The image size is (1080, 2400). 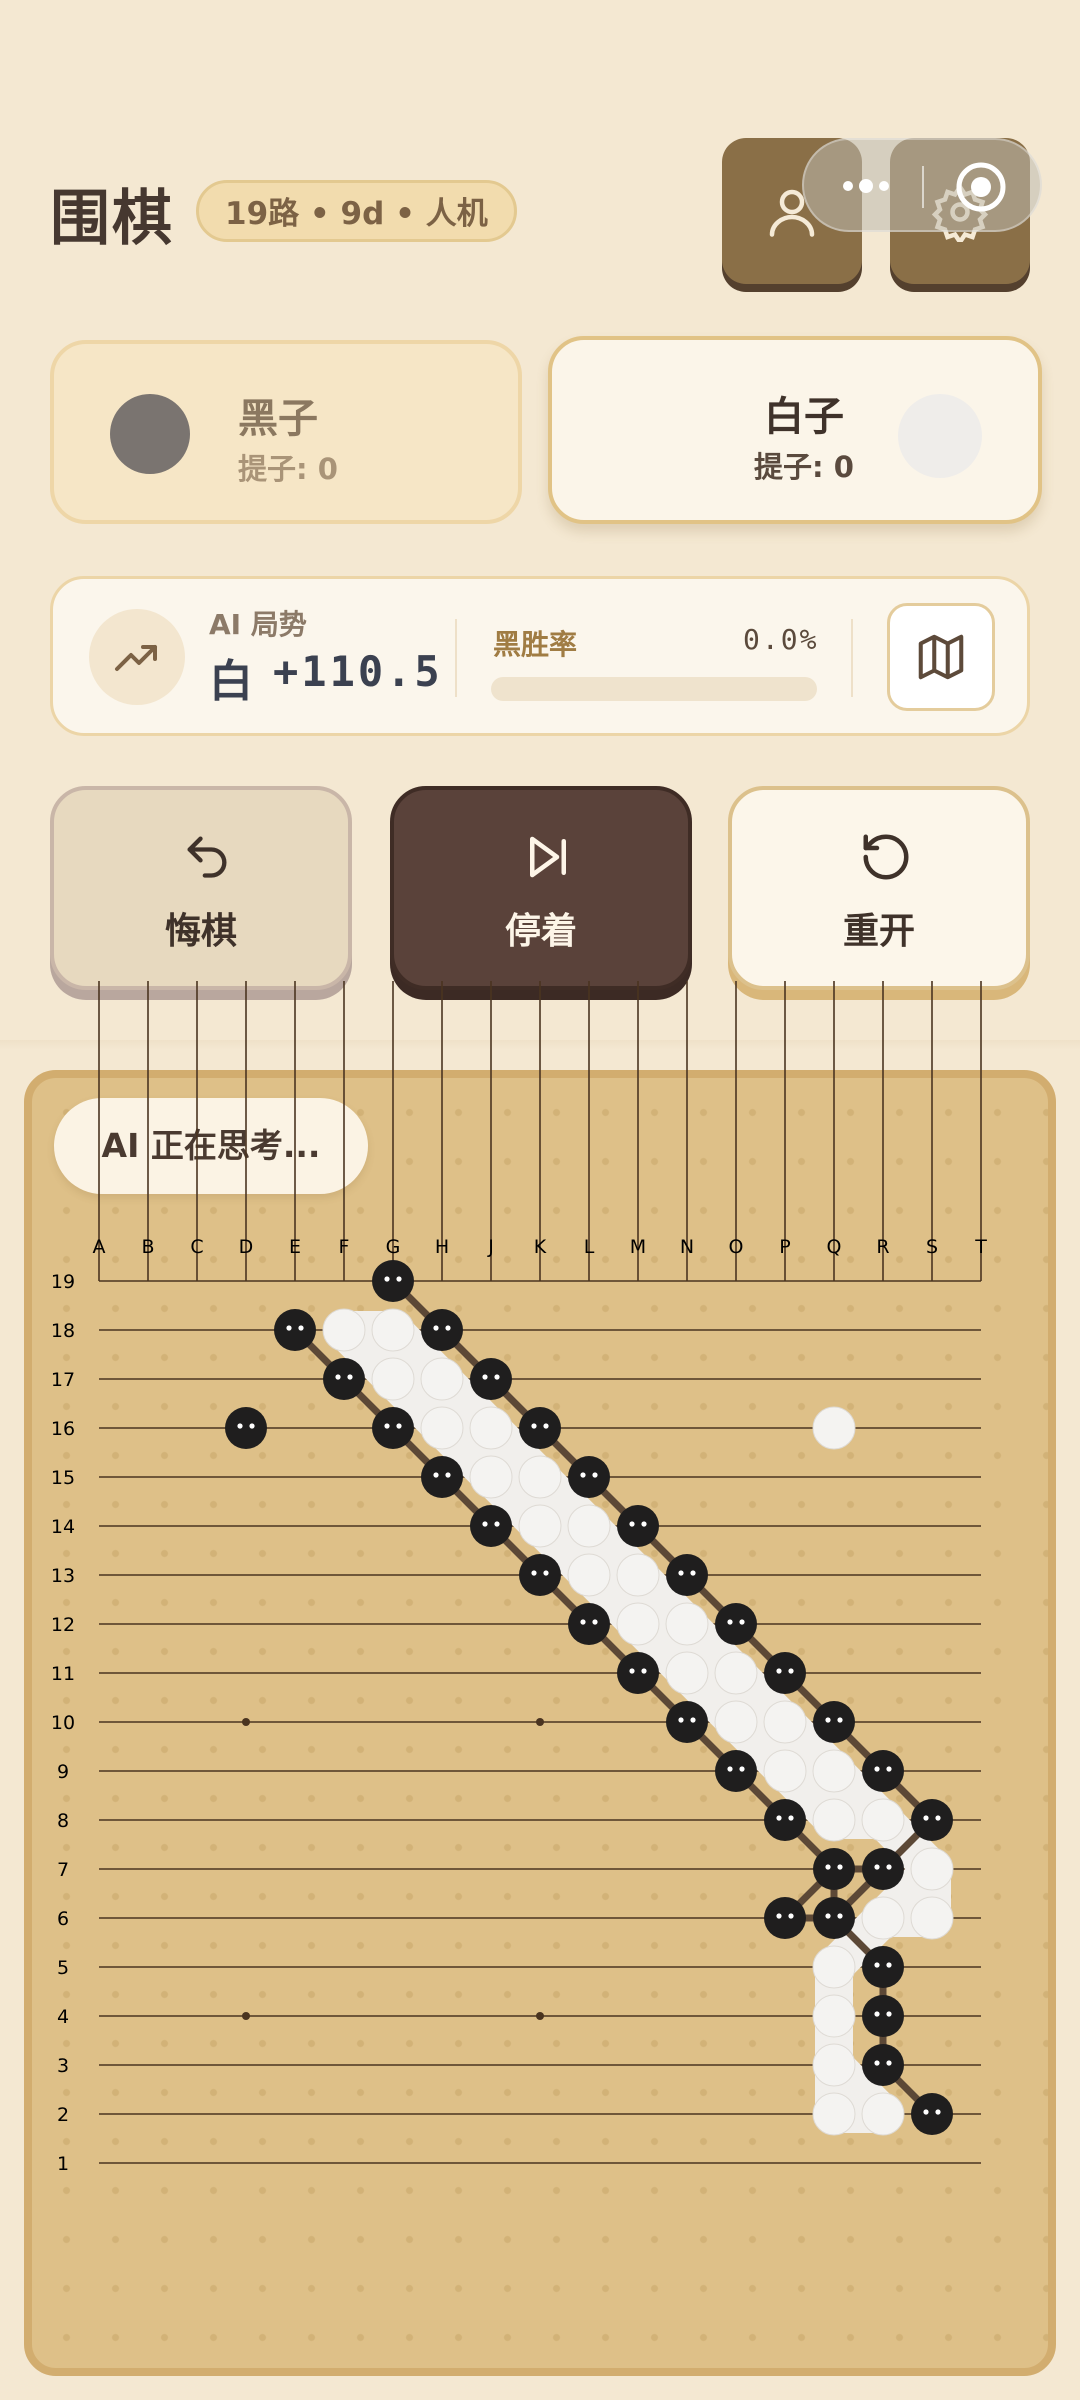 I want to click on row-label: 12, so click(x=63, y=1625).